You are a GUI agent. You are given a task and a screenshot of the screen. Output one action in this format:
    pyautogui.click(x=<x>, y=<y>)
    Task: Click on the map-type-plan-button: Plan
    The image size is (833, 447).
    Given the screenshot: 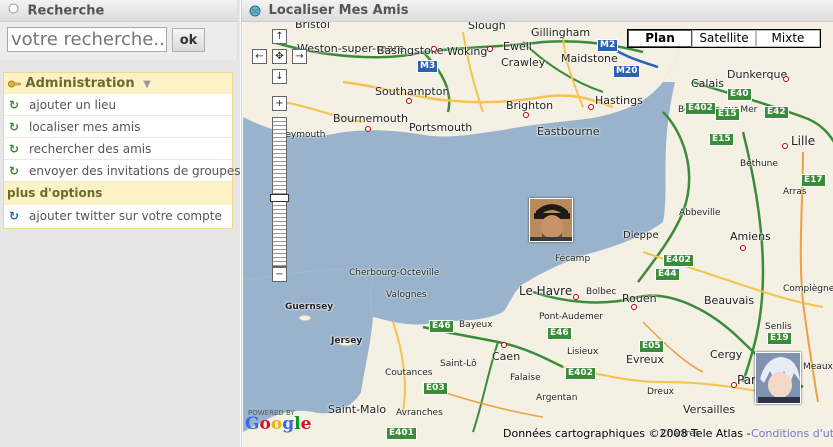 What is the action you would take?
    pyautogui.click(x=660, y=38)
    